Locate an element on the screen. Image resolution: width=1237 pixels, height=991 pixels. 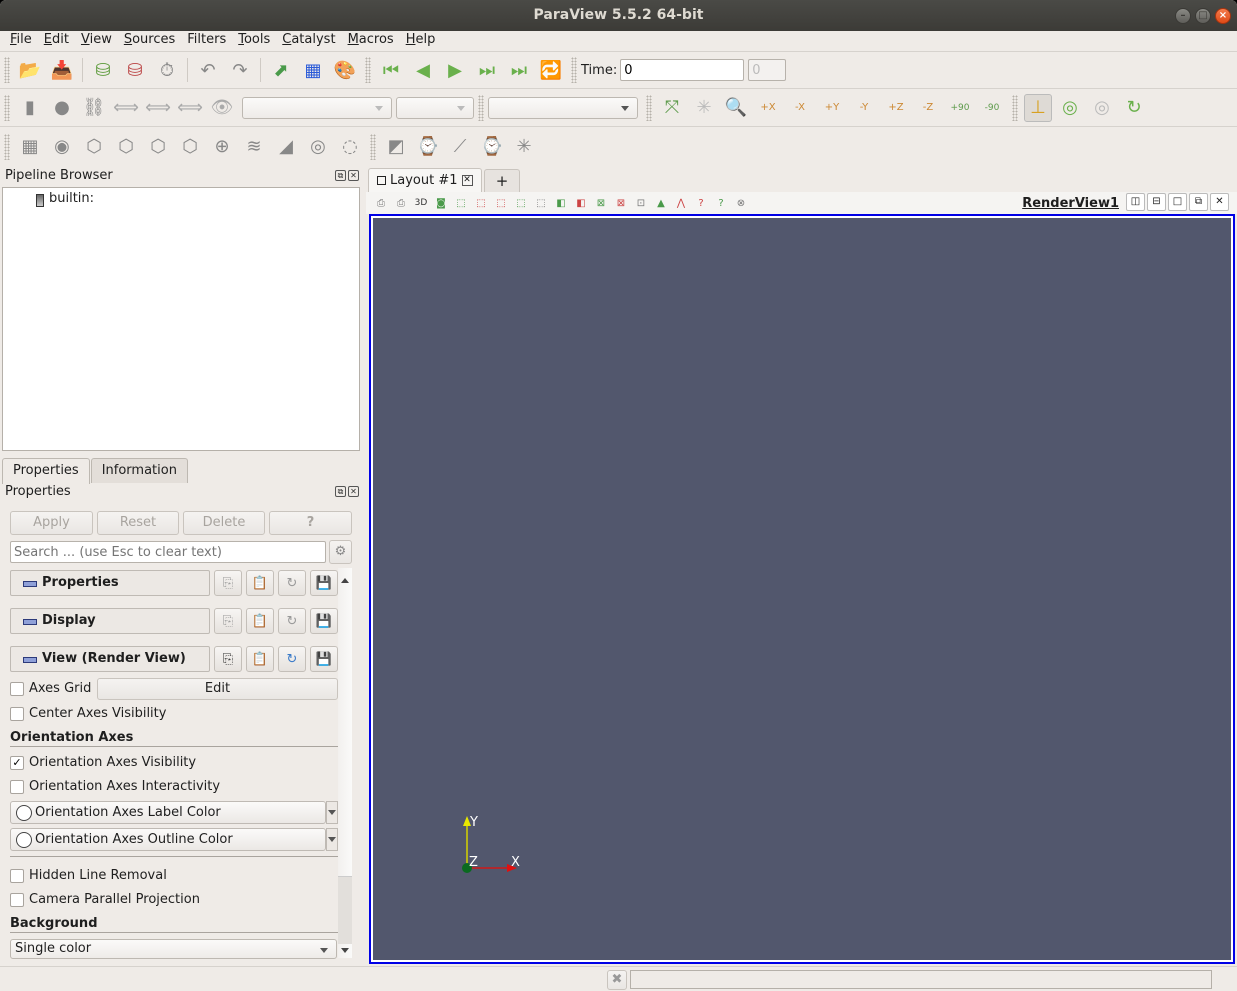
reset-center-icon: ◎ is located at coordinates (1102, 108).